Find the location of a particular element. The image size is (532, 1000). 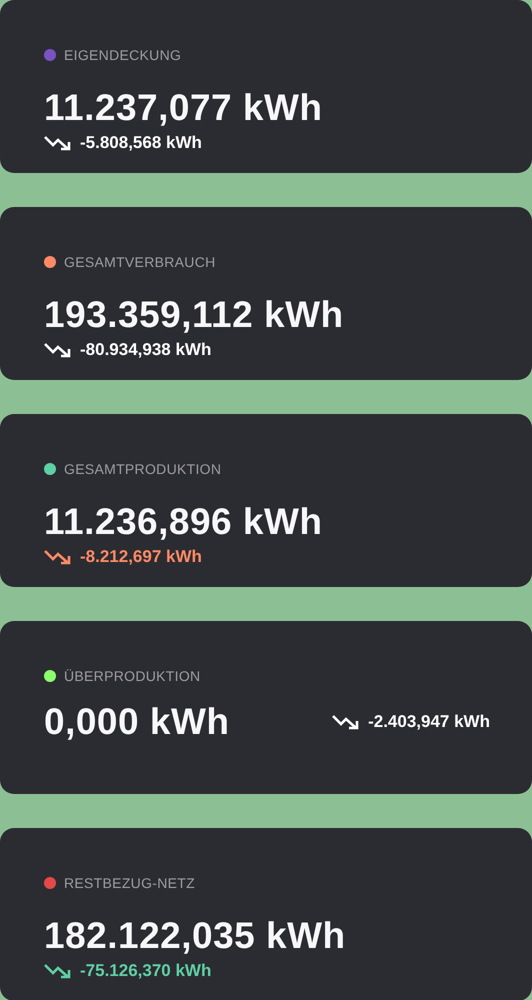

energy-value: 0,000 kWh is located at coordinates (137, 722).